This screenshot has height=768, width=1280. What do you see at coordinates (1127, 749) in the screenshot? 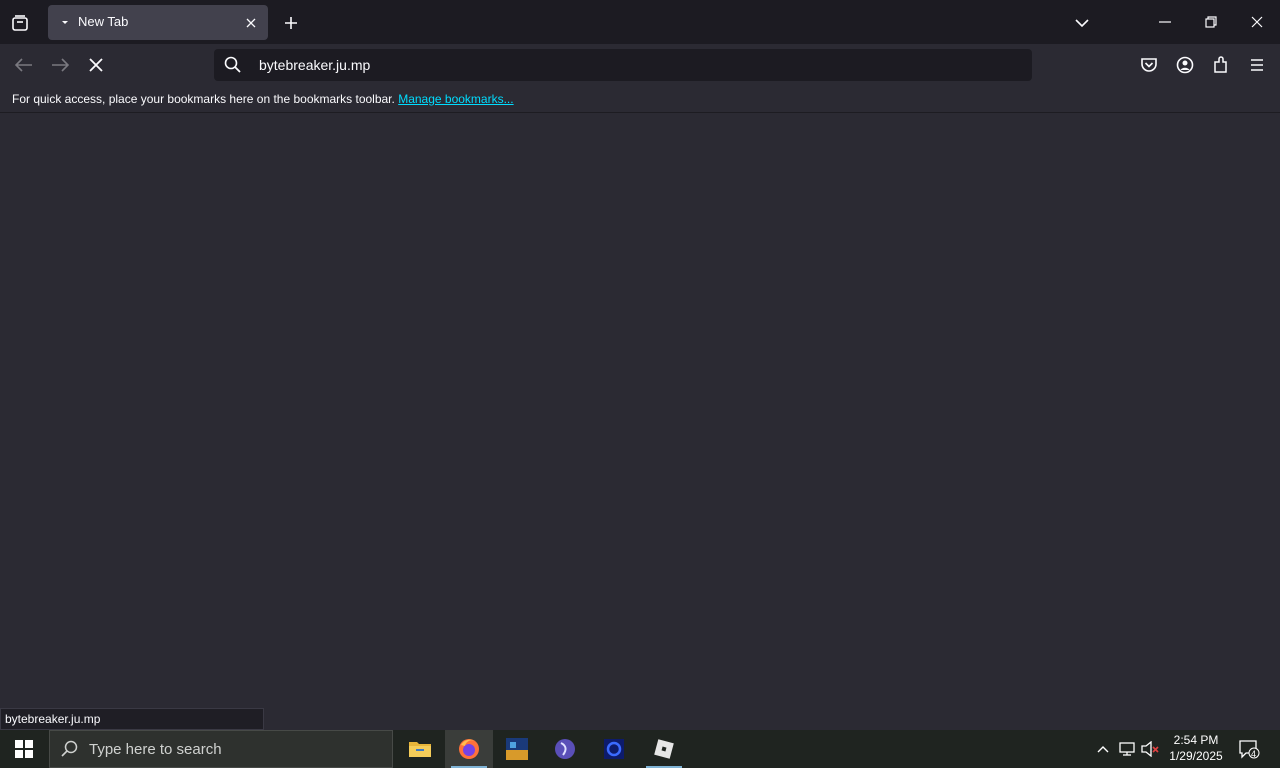
I see `network-icon` at bounding box center [1127, 749].